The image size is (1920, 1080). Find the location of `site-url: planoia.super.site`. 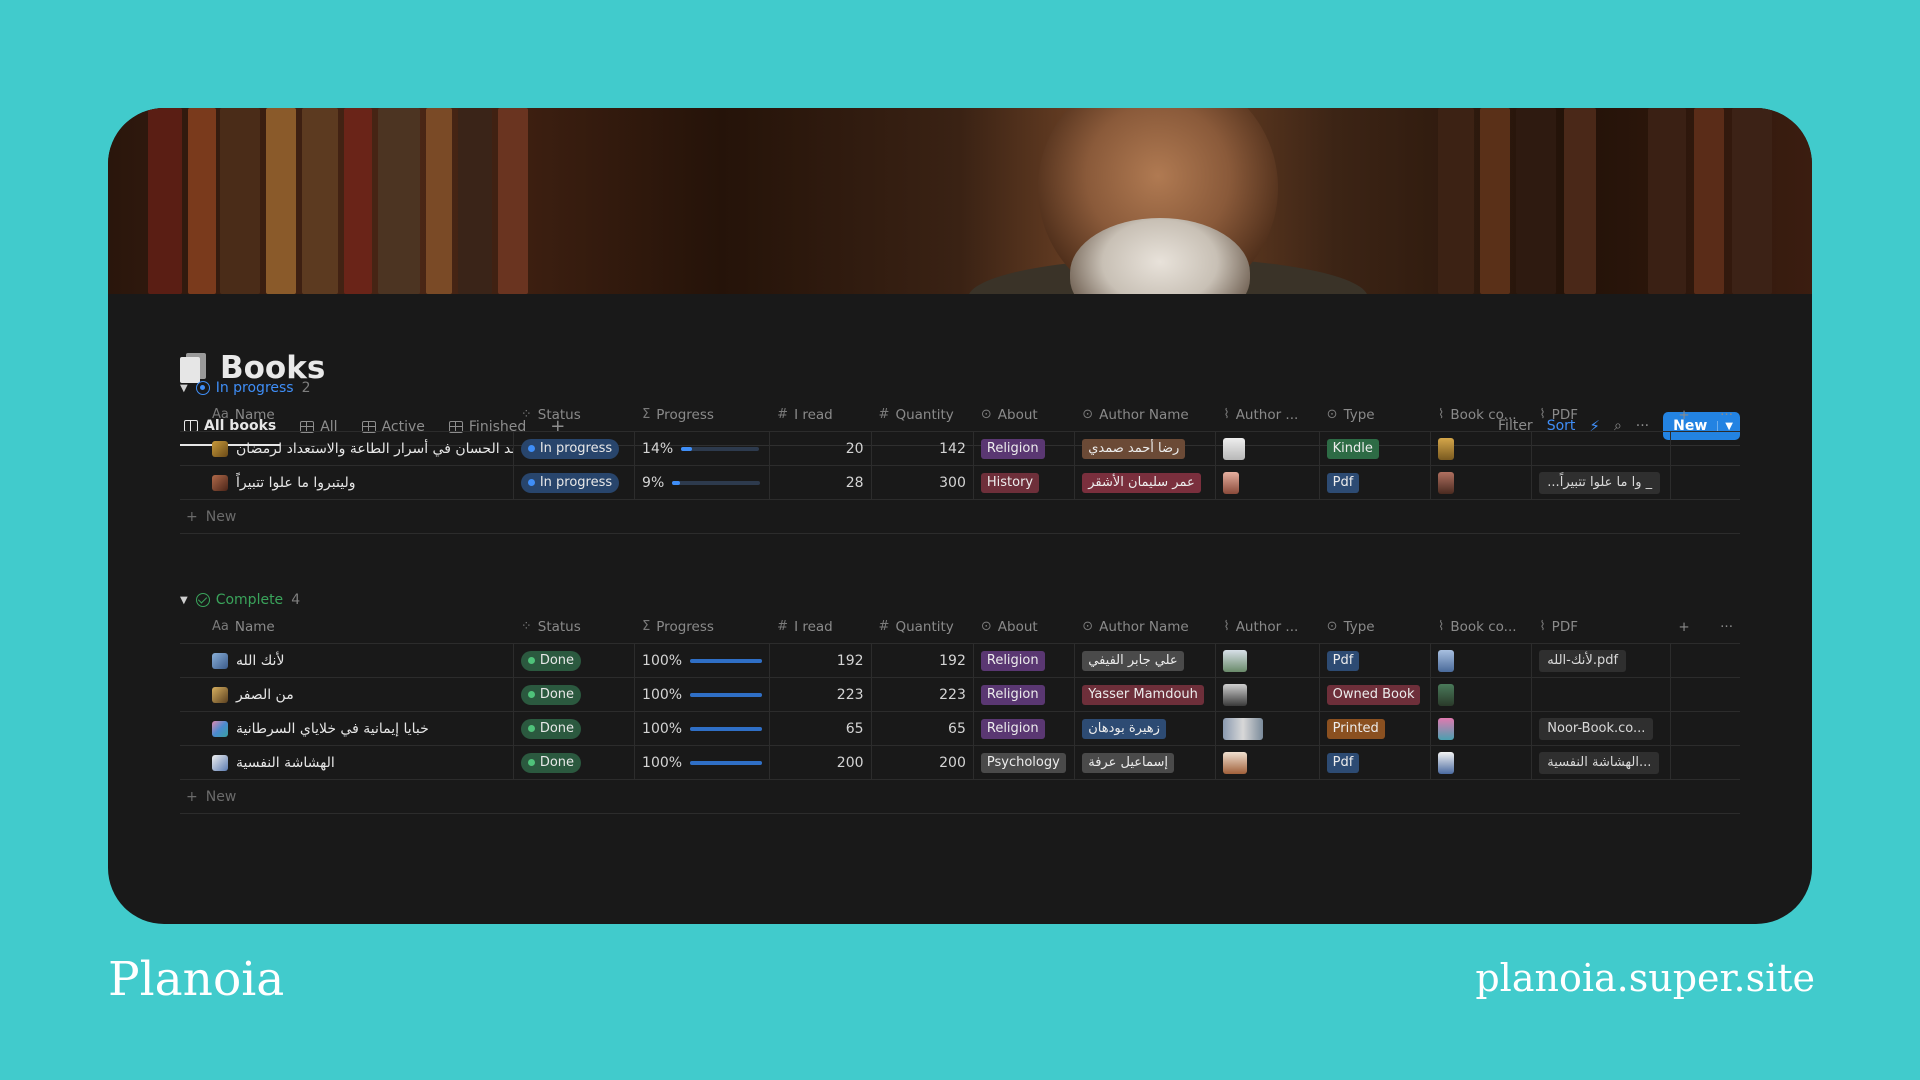

site-url: planoia.super.site is located at coordinates (1645, 978).